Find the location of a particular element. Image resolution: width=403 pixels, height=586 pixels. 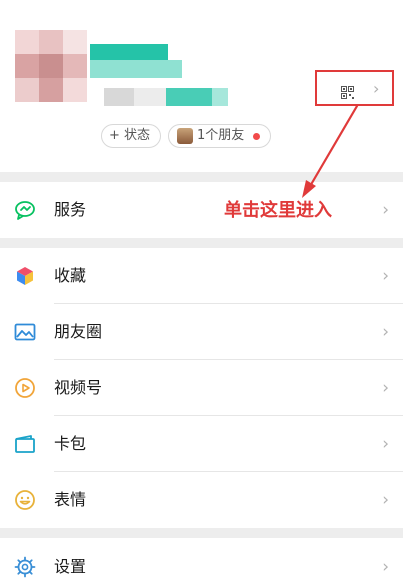

menu-item-moments: 朋友圈 › is located at coordinates (201, 332).